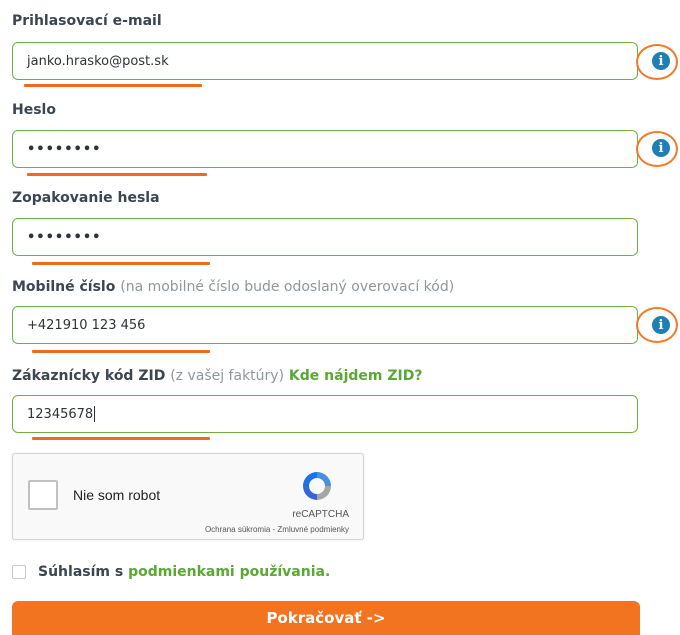 The width and height of the screenshot is (680, 635). I want to click on password-value: ••••••••, so click(64, 149).